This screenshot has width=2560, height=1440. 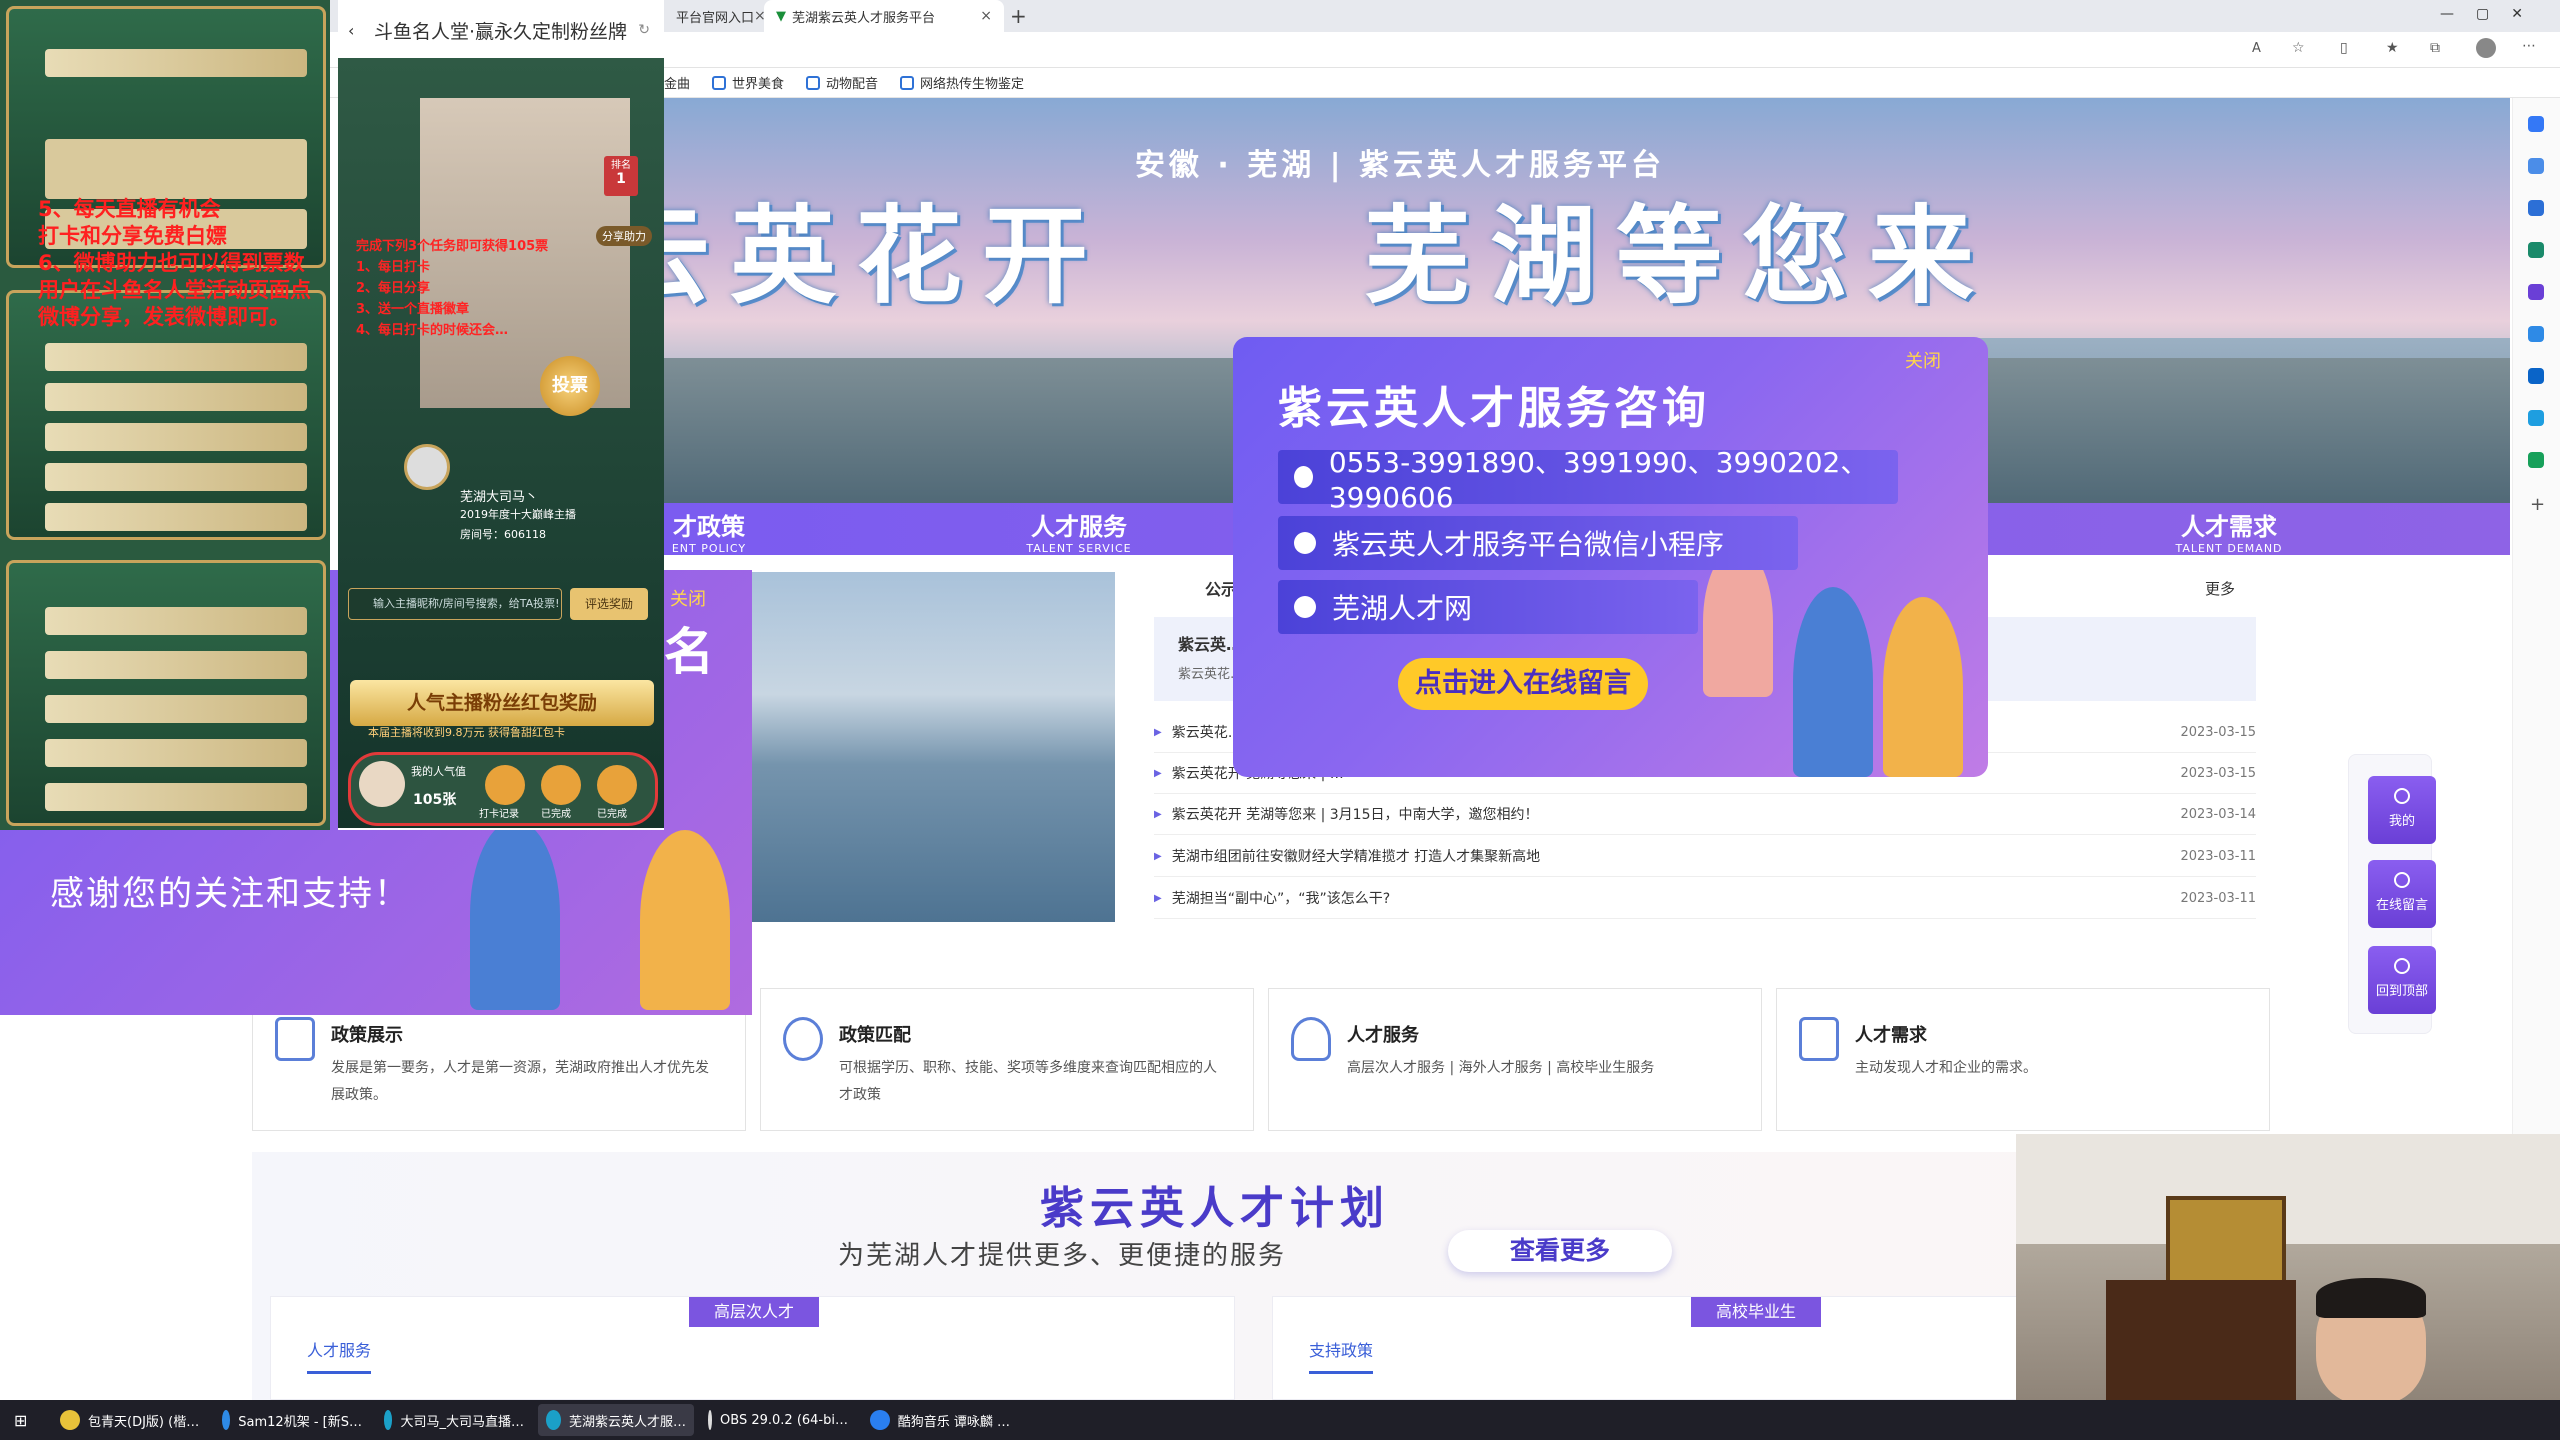 What do you see at coordinates (2256, 48) in the screenshot?
I see `read-aloud-icon: A` at bounding box center [2256, 48].